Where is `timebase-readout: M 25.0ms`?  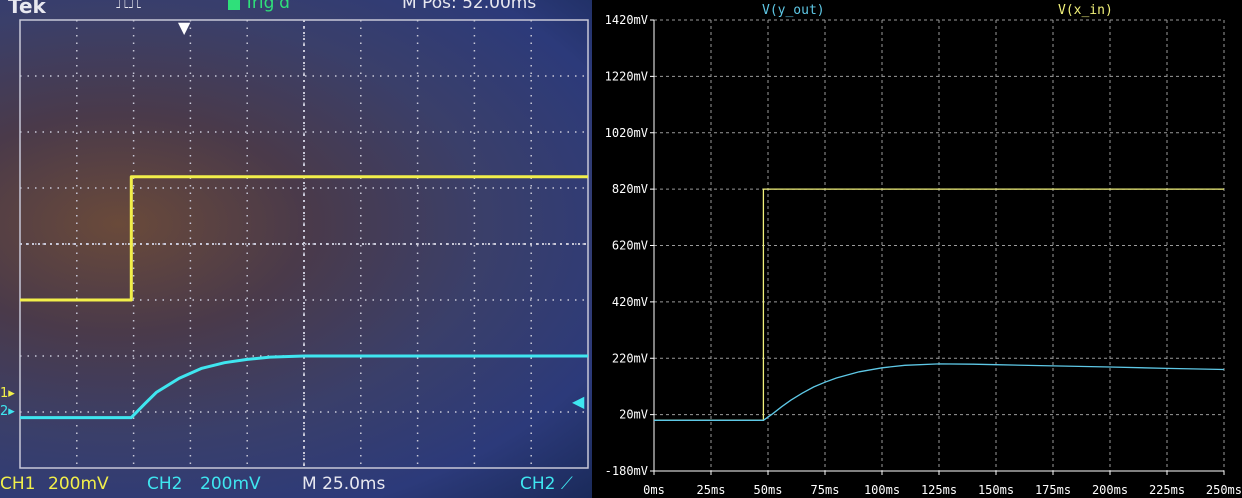 timebase-readout: M 25.0ms is located at coordinates (344, 484).